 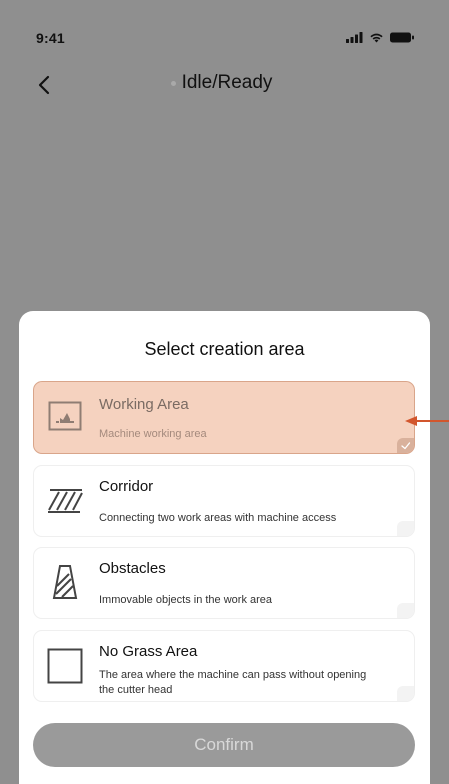 I want to click on option-title: Obstacles, so click(x=132, y=568).